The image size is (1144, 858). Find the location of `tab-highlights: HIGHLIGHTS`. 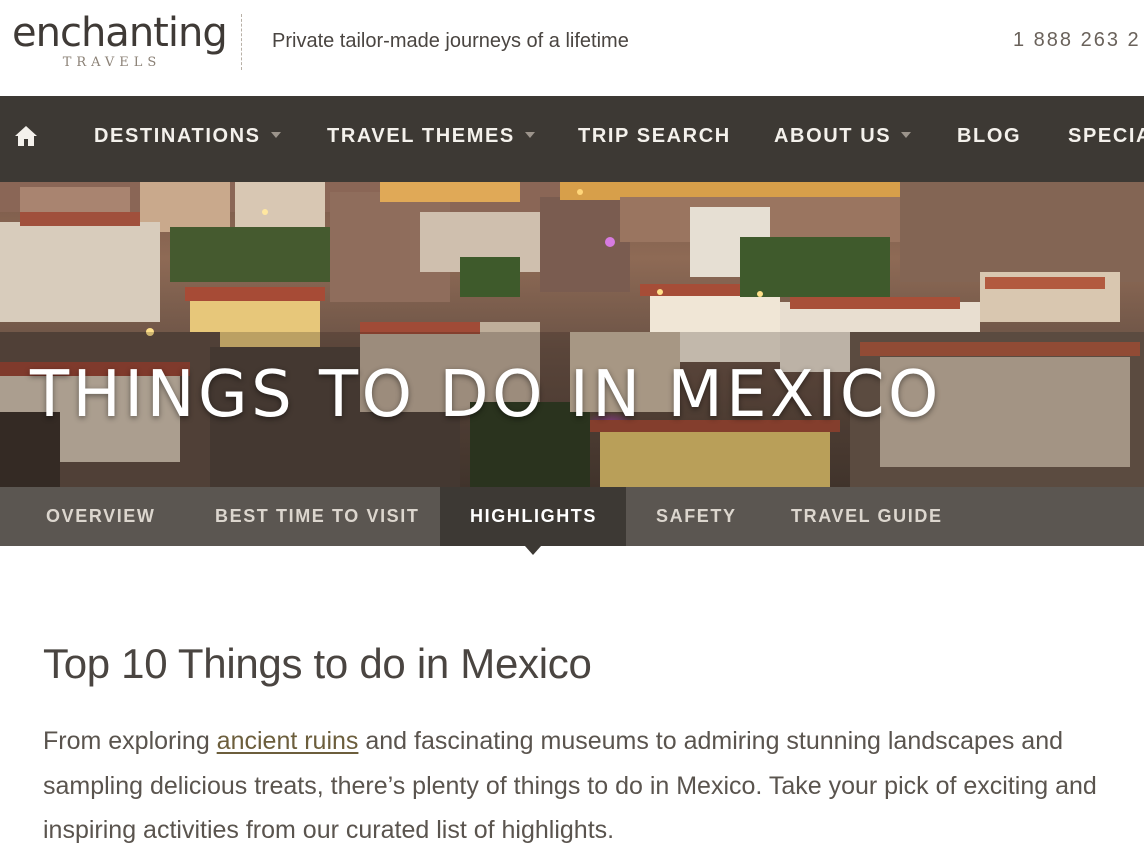

tab-highlights: HIGHLIGHTS is located at coordinates (533, 516).